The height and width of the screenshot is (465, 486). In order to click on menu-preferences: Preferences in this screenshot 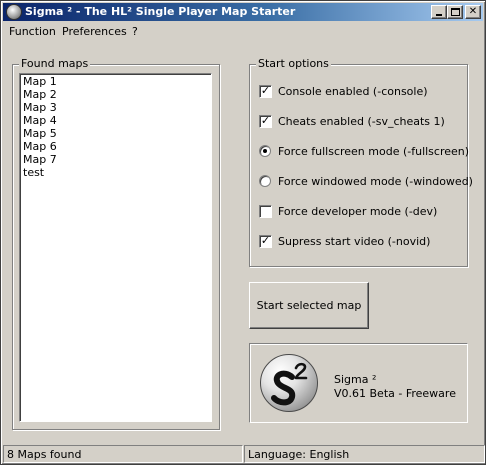, I will do `click(94, 31)`.